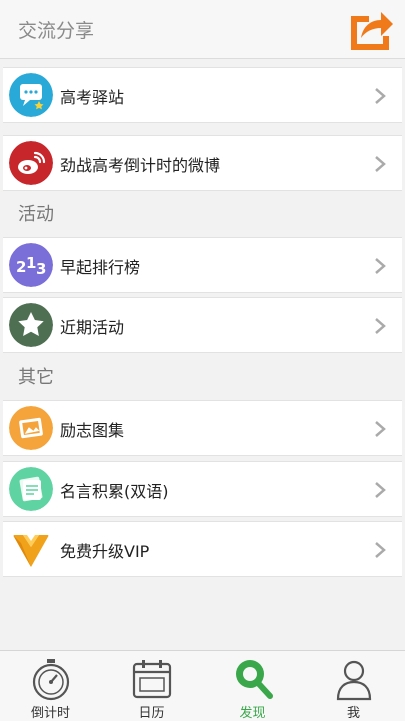 This screenshot has width=405, height=721. I want to click on ranking-icon: 2 1 3, so click(31, 265).